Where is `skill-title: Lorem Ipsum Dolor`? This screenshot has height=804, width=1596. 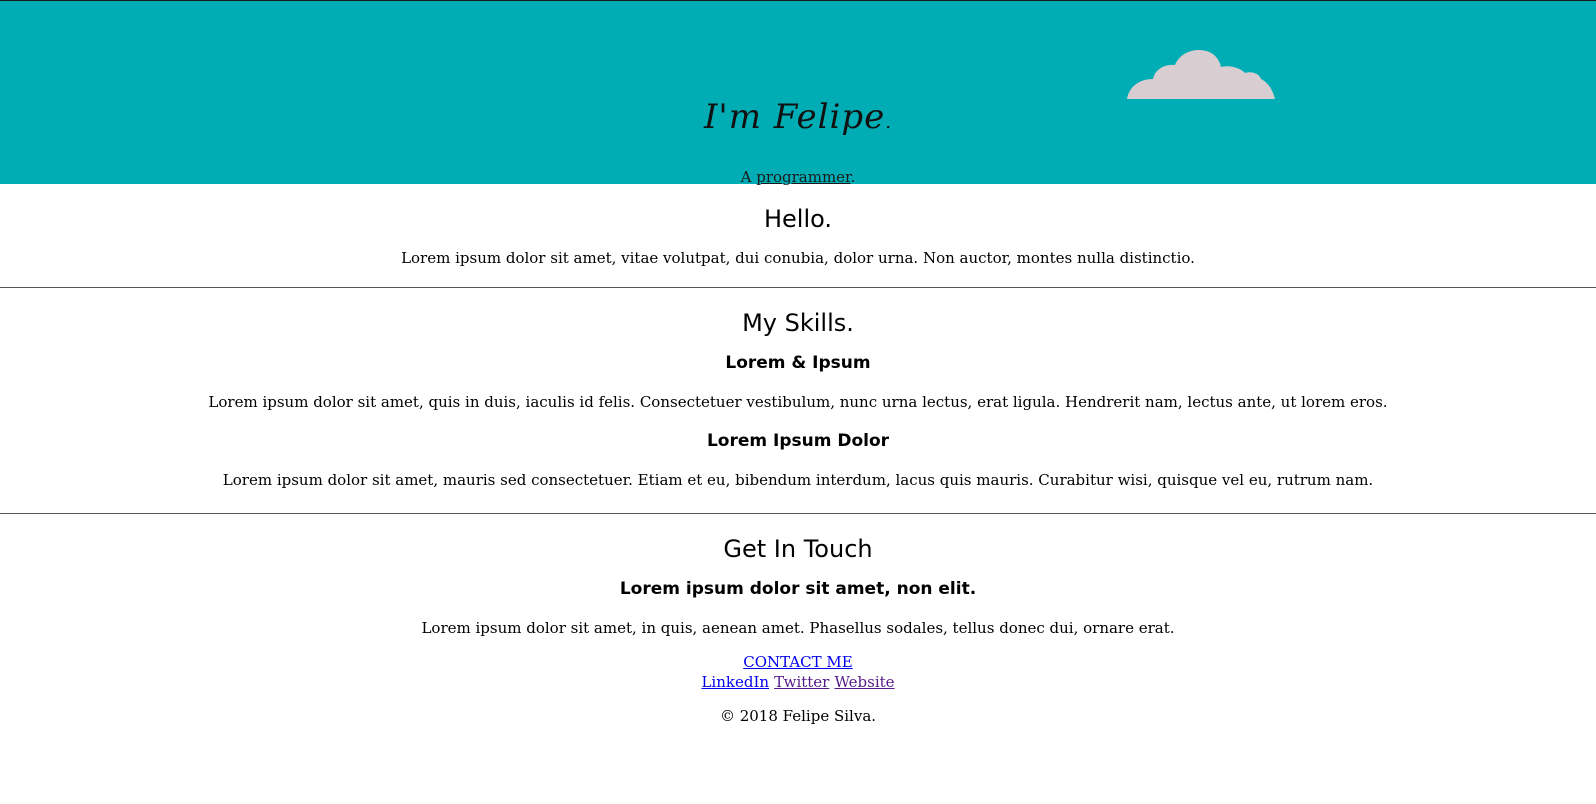 skill-title: Lorem Ipsum Dolor is located at coordinates (798, 441).